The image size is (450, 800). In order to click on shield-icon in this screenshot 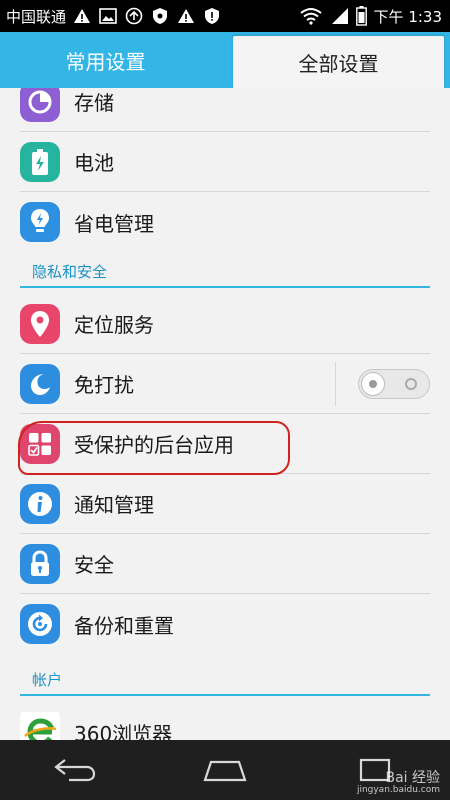, I will do `click(160, 16)`.